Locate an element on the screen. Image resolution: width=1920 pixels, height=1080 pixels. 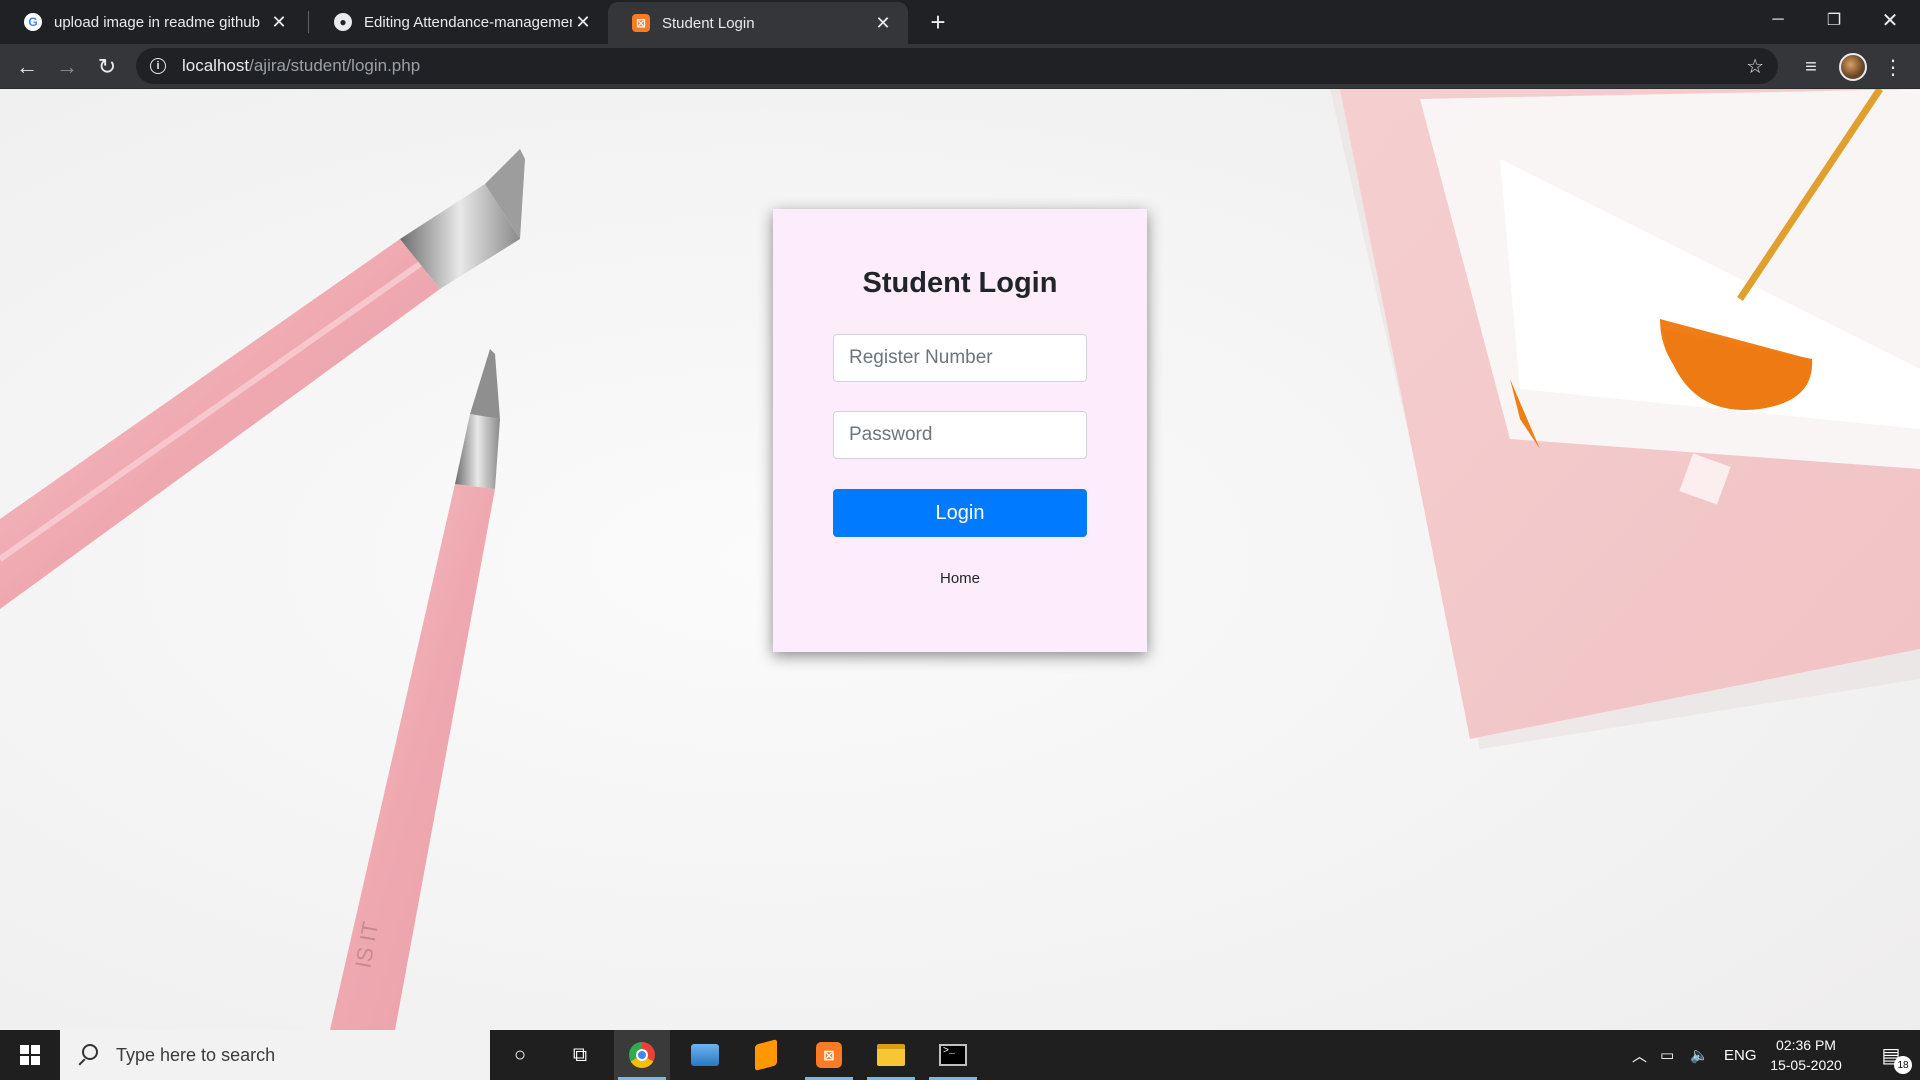
github-icon: ● is located at coordinates (343, 22).